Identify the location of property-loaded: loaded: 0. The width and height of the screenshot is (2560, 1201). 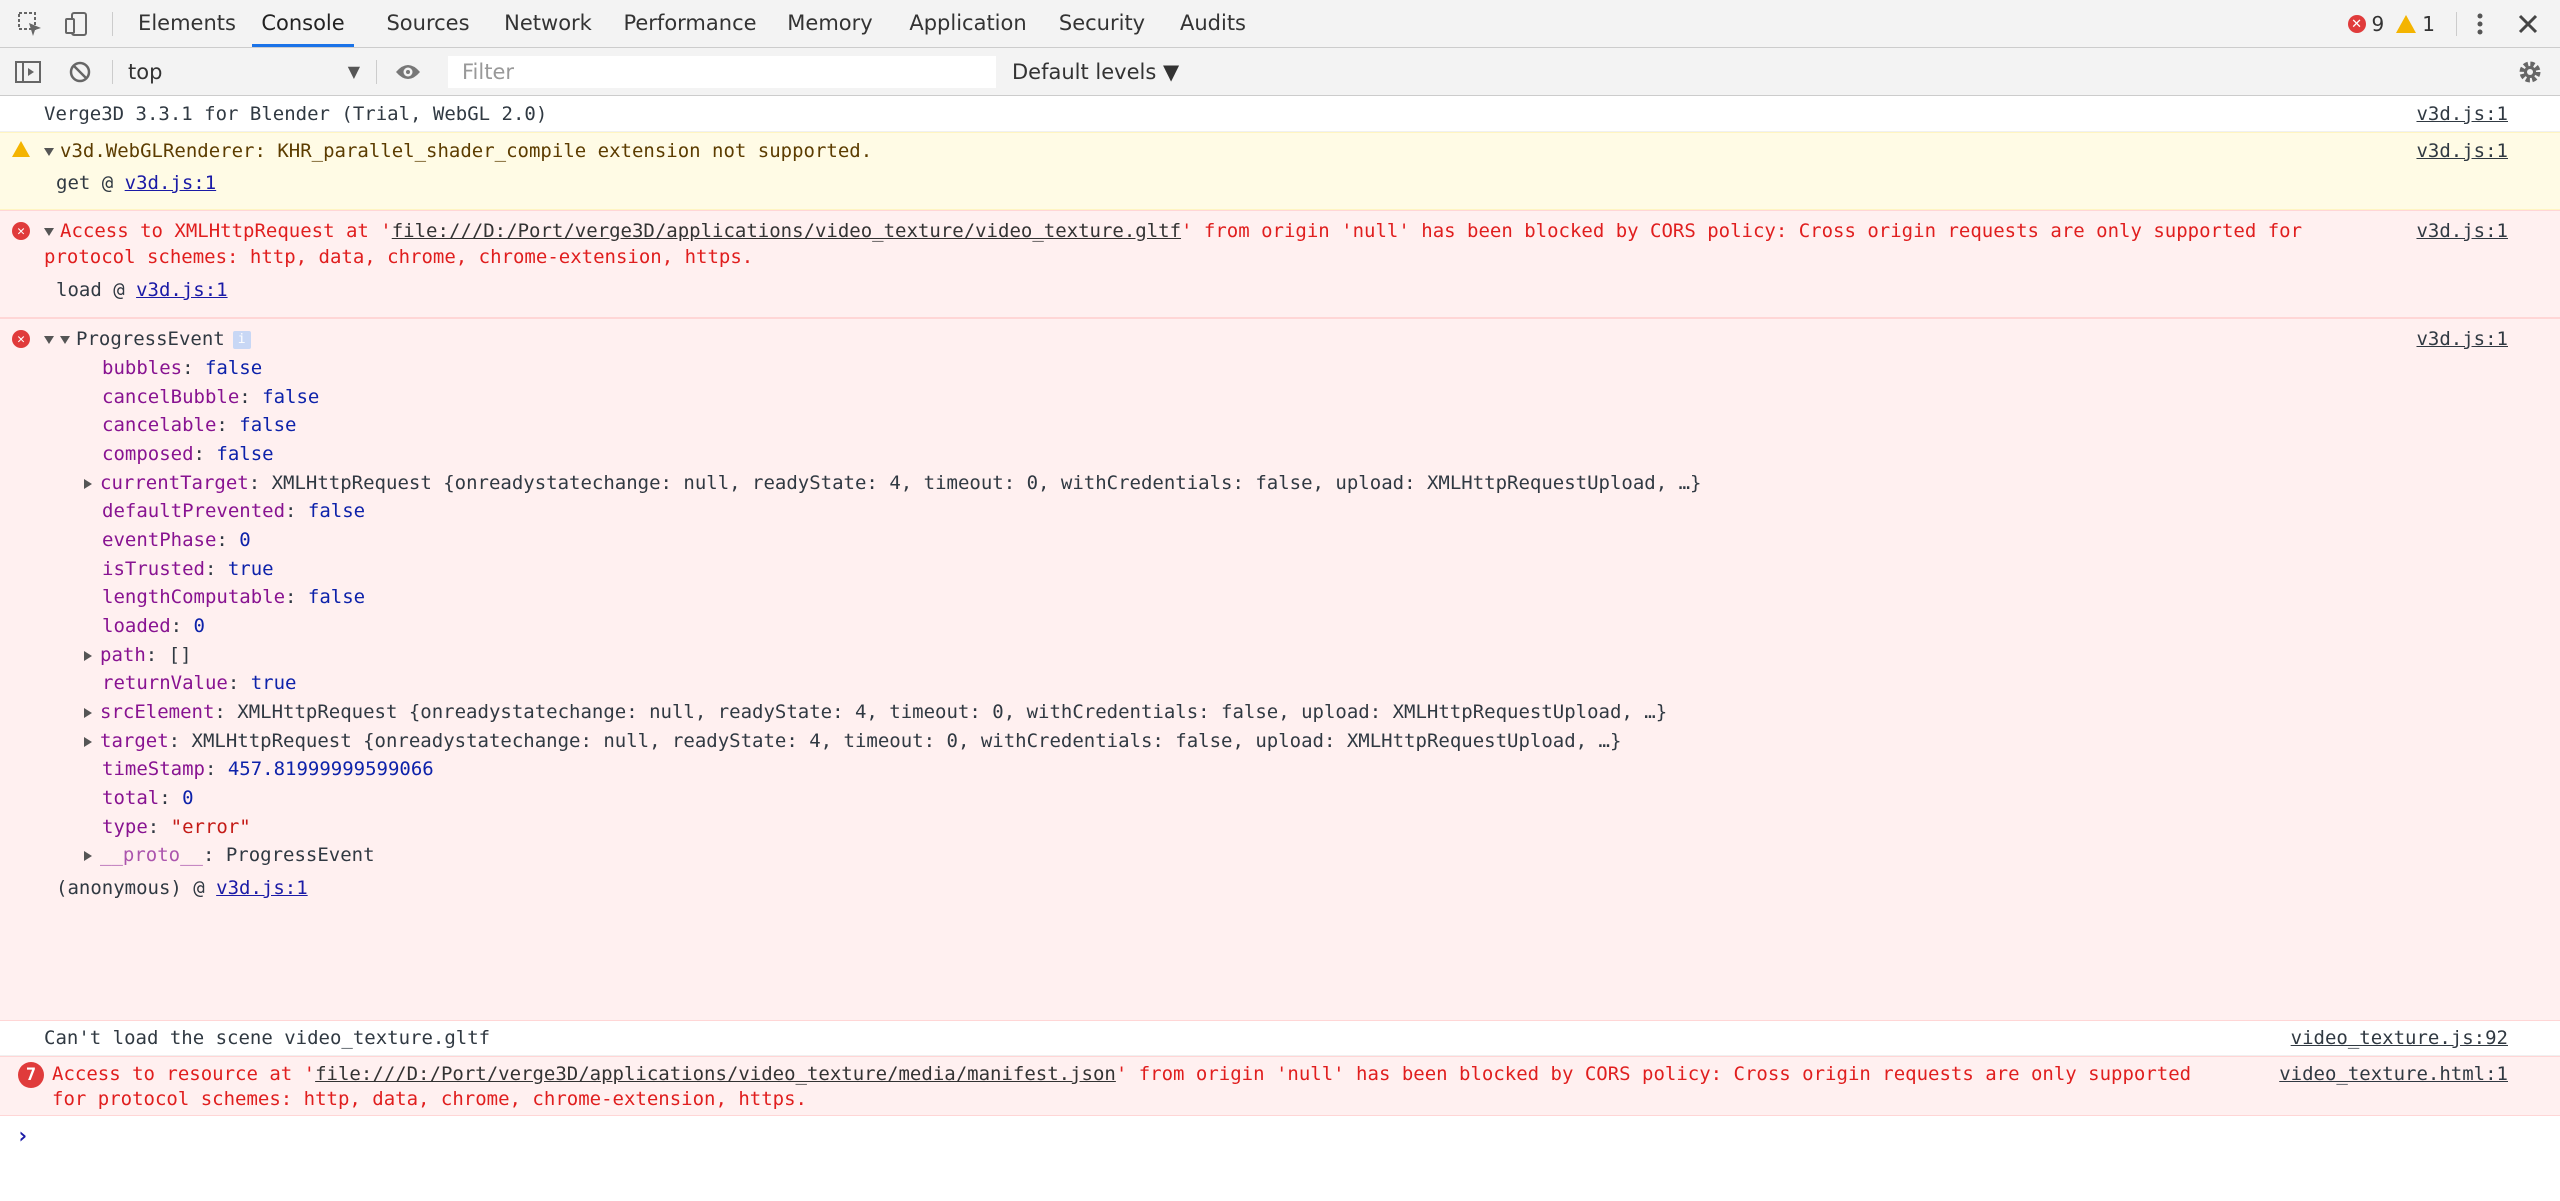
(153, 626).